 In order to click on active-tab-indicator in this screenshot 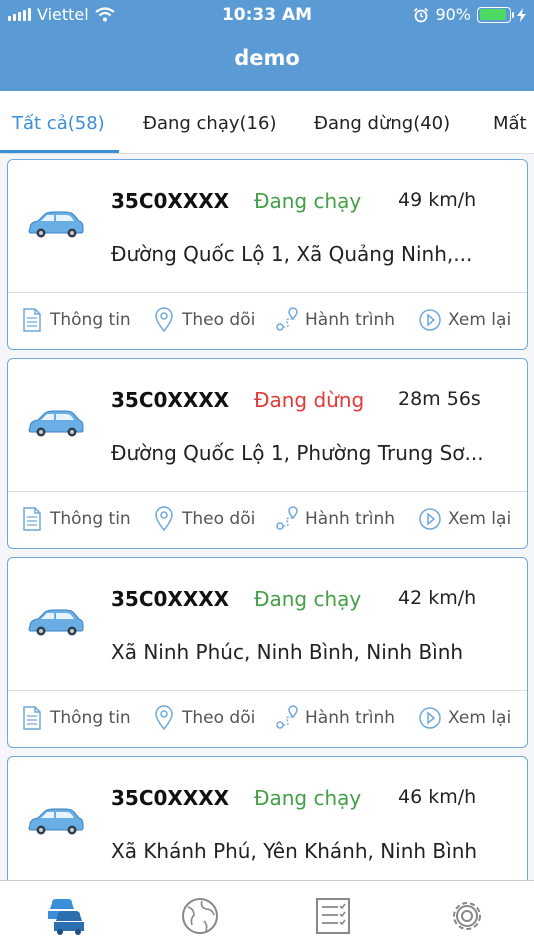, I will do `click(59, 151)`.